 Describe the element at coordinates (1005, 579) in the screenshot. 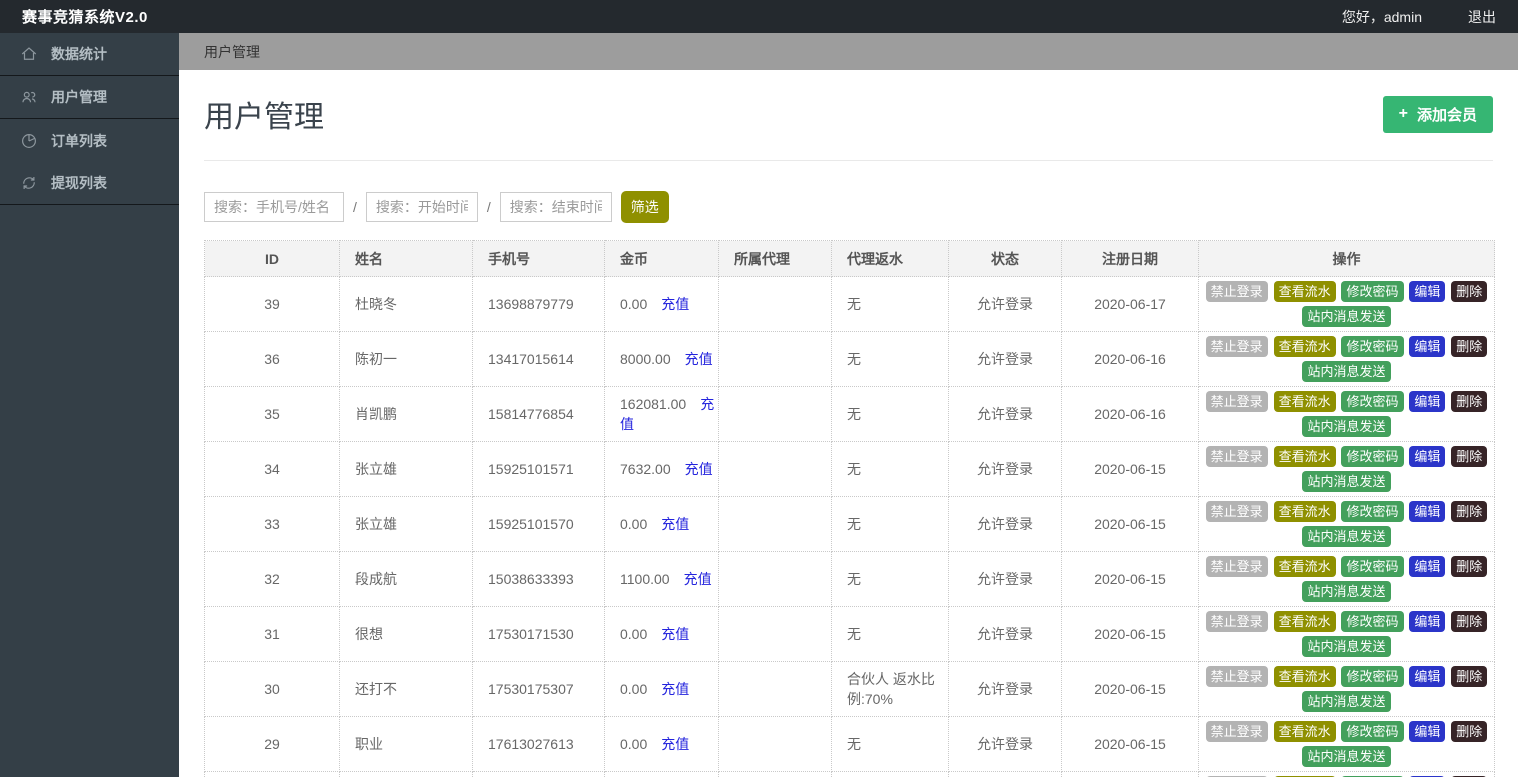

I see `cell-status: 允许登录` at that location.